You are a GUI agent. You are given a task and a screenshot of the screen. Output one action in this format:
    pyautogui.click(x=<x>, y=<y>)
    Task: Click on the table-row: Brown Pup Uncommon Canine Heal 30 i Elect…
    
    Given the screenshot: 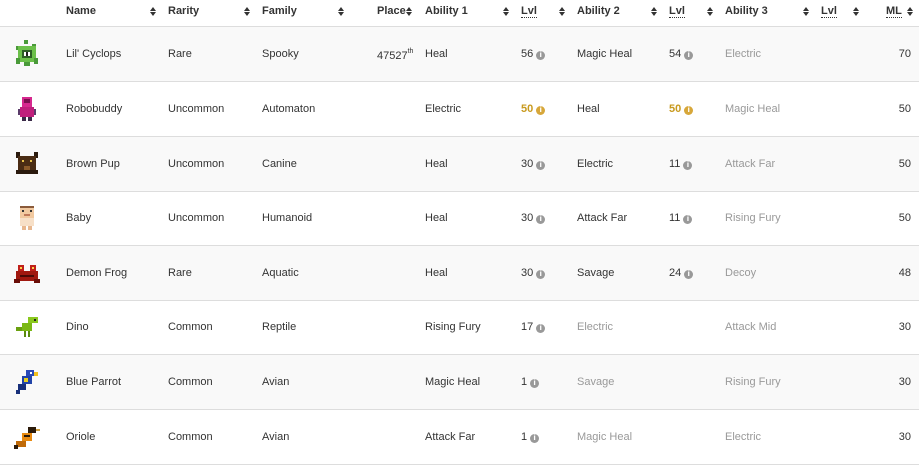 What is the action you would take?
    pyautogui.click(x=459, y=164)
    